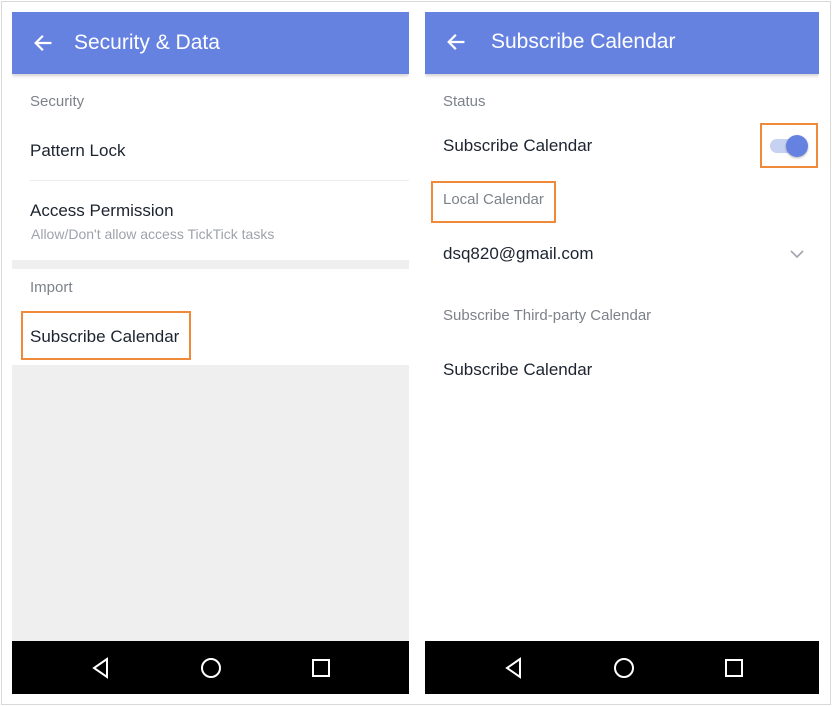 The height and width of the screenshot is (706, 832). Describe the element at coordinates (219, 180) in the screenshot. I see `divider` at that location.